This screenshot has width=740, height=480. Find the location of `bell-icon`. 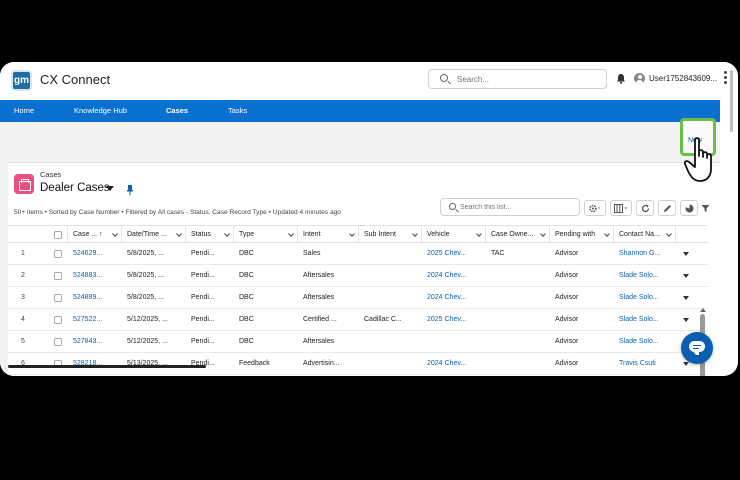

bell-icon is located at coordinates (621, 78).